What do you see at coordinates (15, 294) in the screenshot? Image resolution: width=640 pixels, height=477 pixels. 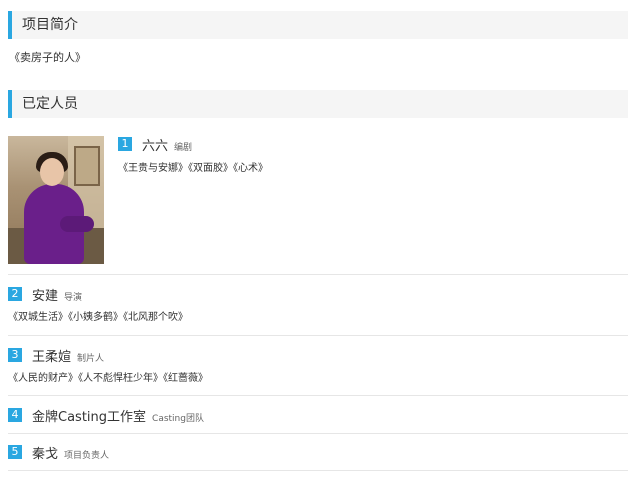 I see `rank-badge: 2` at bounding box center [15, 294].